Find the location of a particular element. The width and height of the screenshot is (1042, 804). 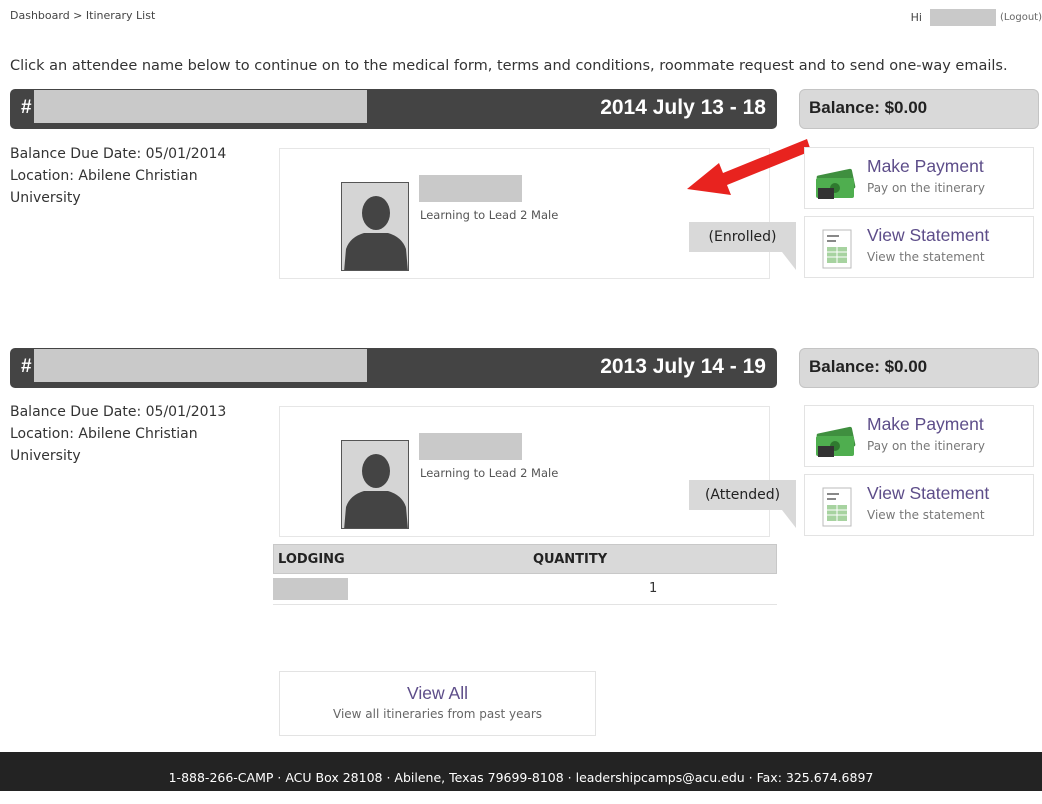

user-greeting: Hi (Logout) is located at coordinates (976, 17).